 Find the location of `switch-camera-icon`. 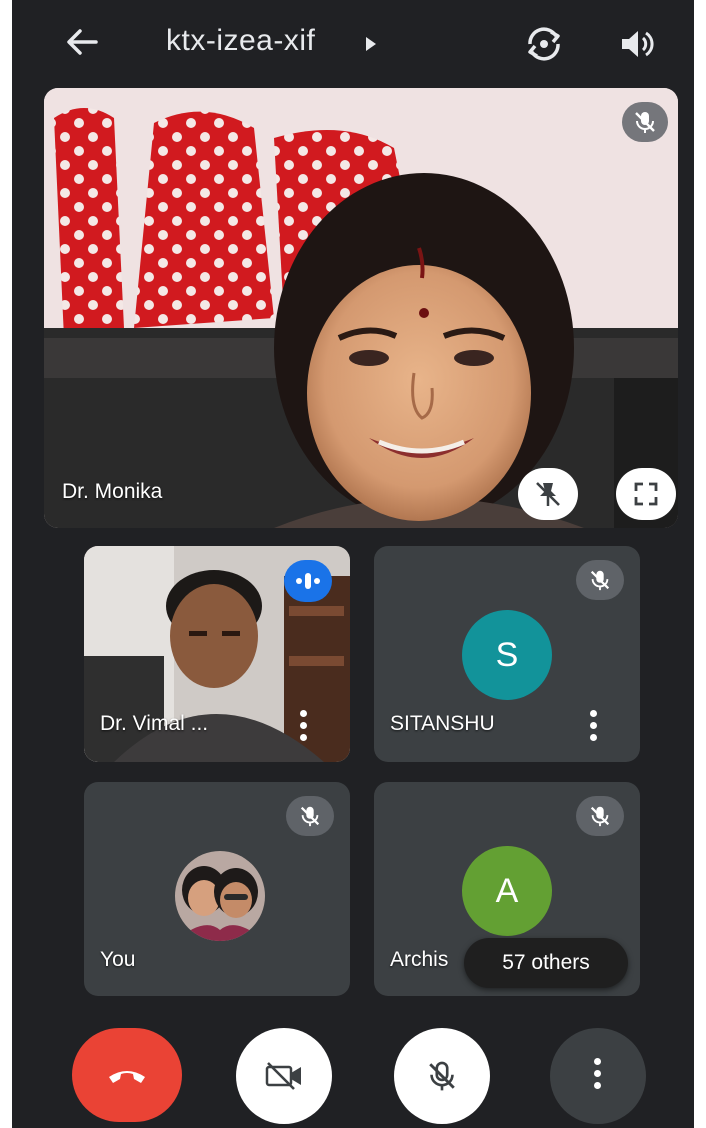

switch-camera-icon is located at coordinates (544, 44).